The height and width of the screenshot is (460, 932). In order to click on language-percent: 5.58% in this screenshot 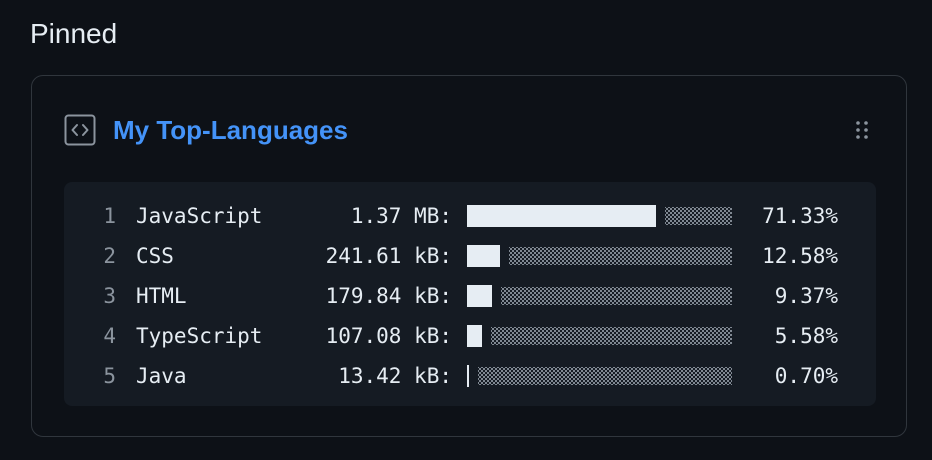, I will do `click(806, 336)`.